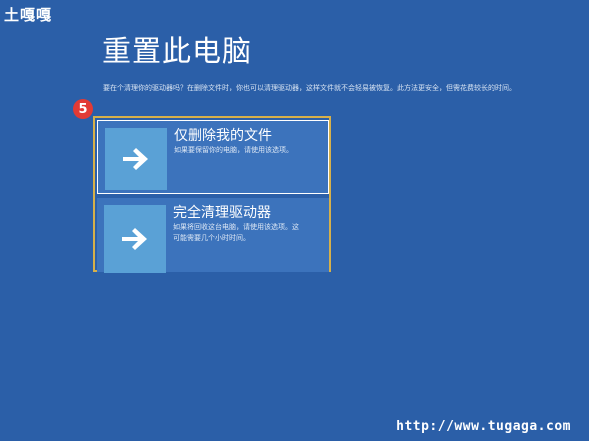  I want to click on option-description: 如果将回收这台电脑，请使用该选项。这可能需要几个小时时间。, so click(236, 232).